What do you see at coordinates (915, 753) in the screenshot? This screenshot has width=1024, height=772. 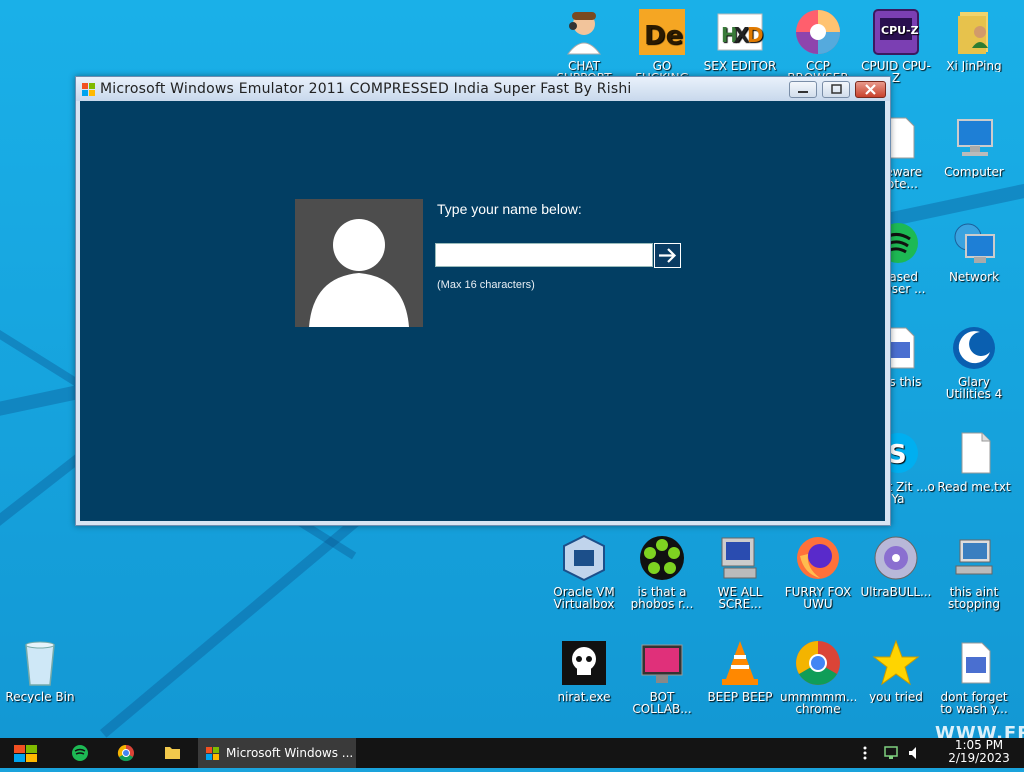 I see `volume-tray-icon` at bounding box center [915, 753].